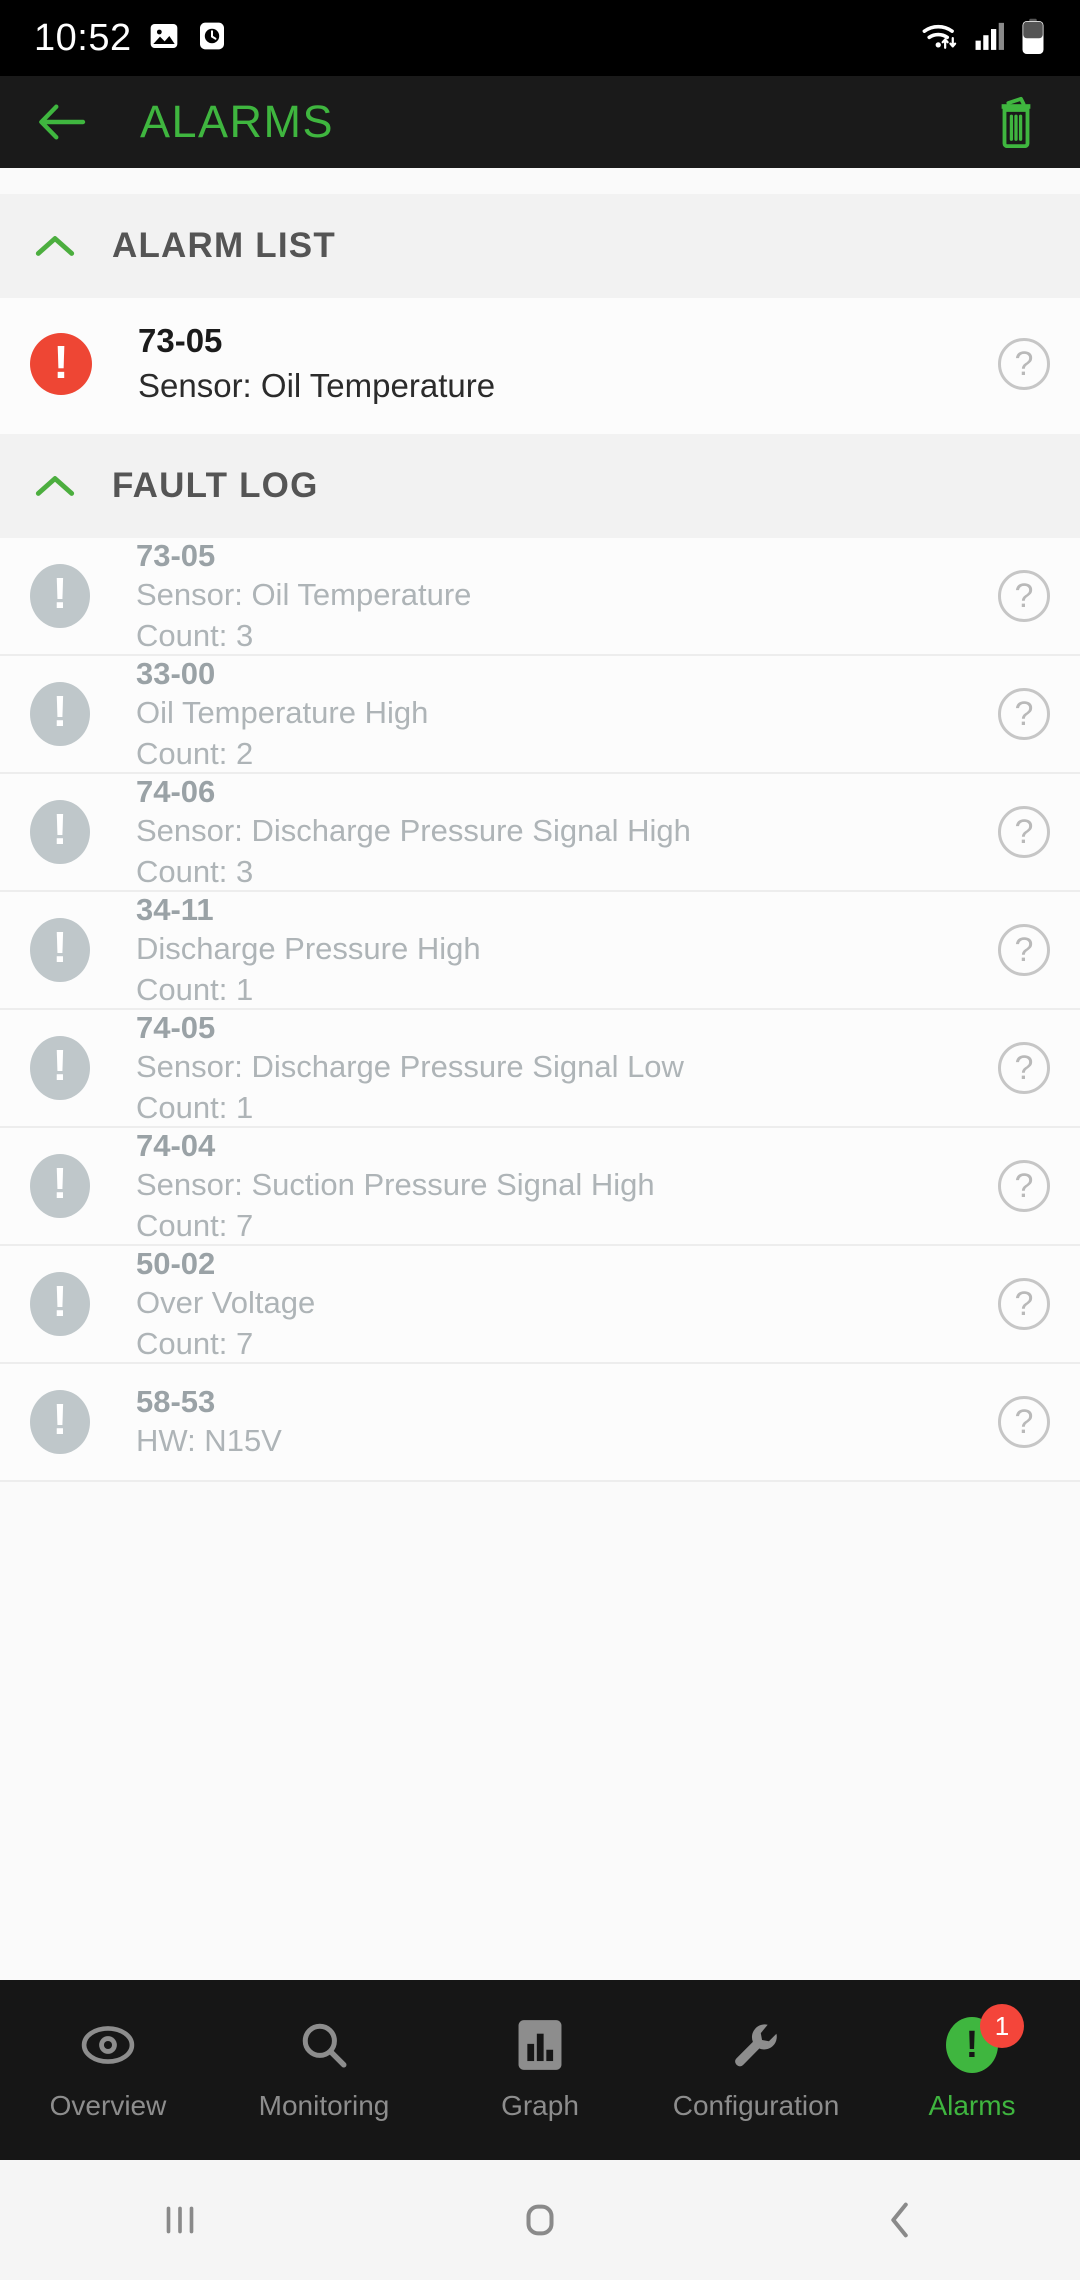 Image resolution: width=1080 pixels, height=2280 pixels. I want to click on nav-item-monitoring: Monitoring, so click(324, 2070).